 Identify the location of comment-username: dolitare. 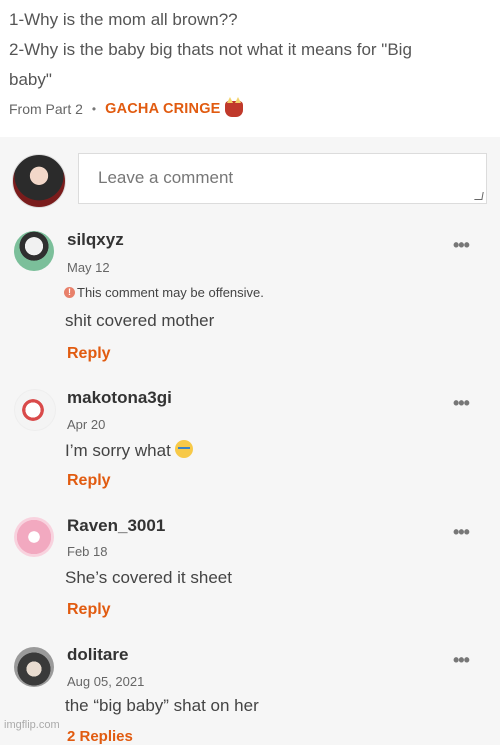
(97, 655).